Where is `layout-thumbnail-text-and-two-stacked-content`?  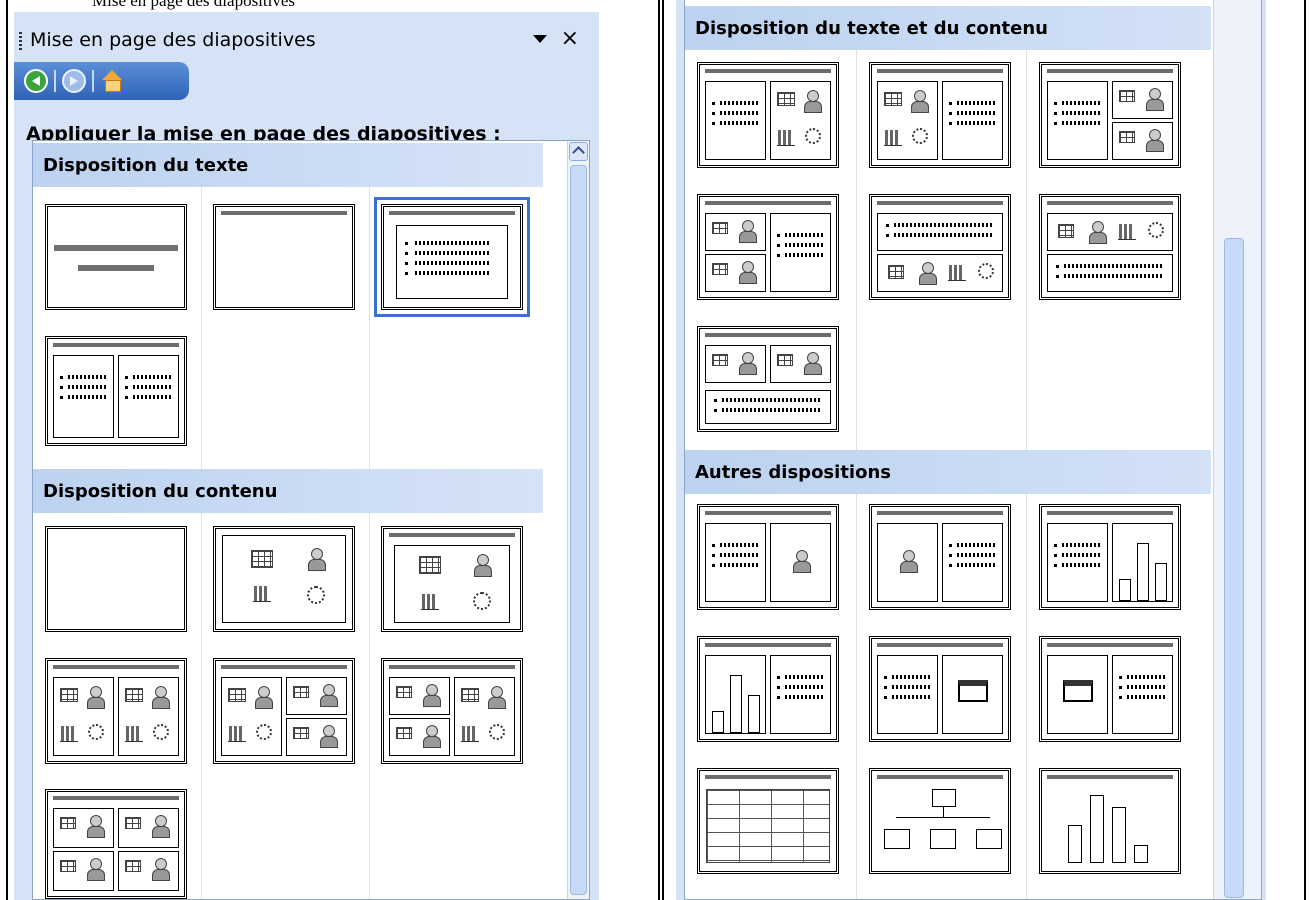 layout-thumbnail-text-and-two-stacked-content is located at coordinates (1110, 115).